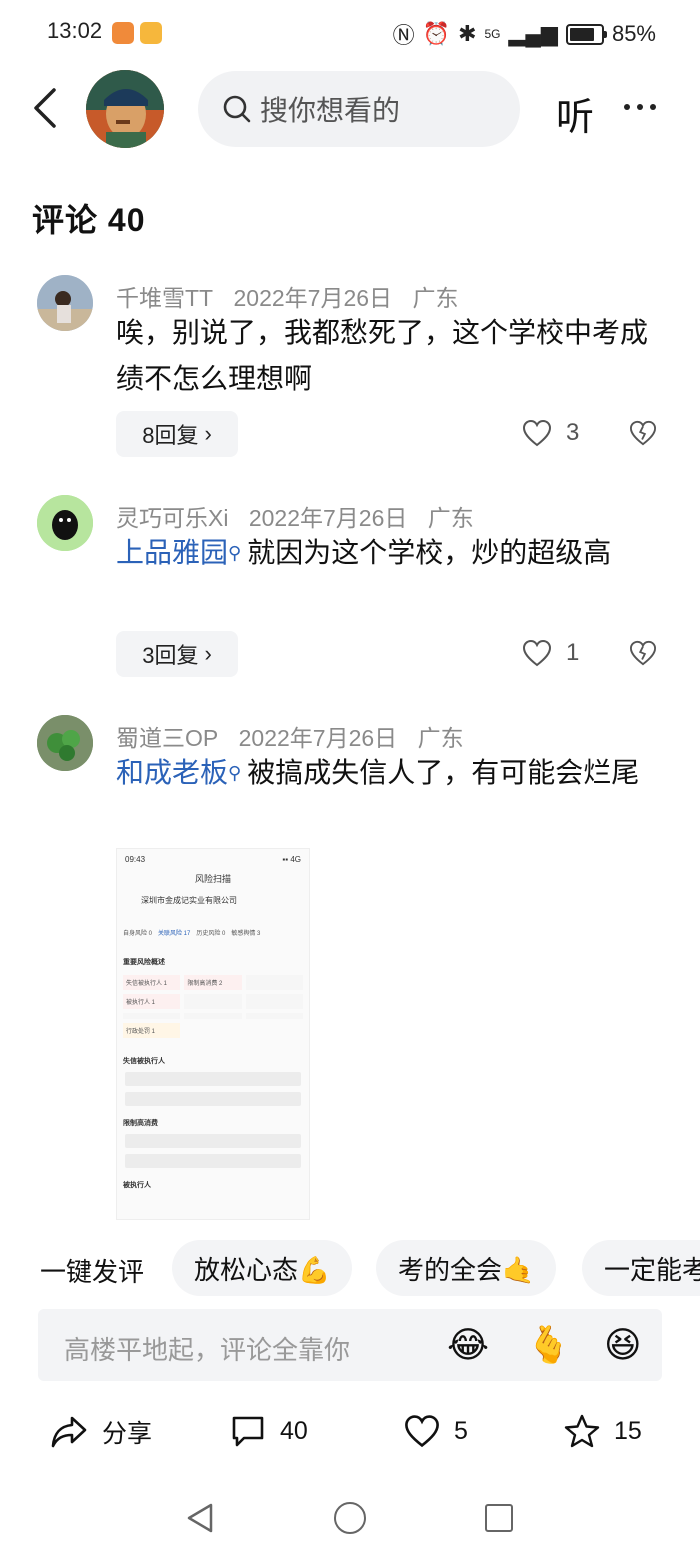 The image size is (700, 1555). What do you see at coordinates (137, 1185) in the screenshot?
I see `image-heading: 被执行人` at bounding box center [137, 1185].